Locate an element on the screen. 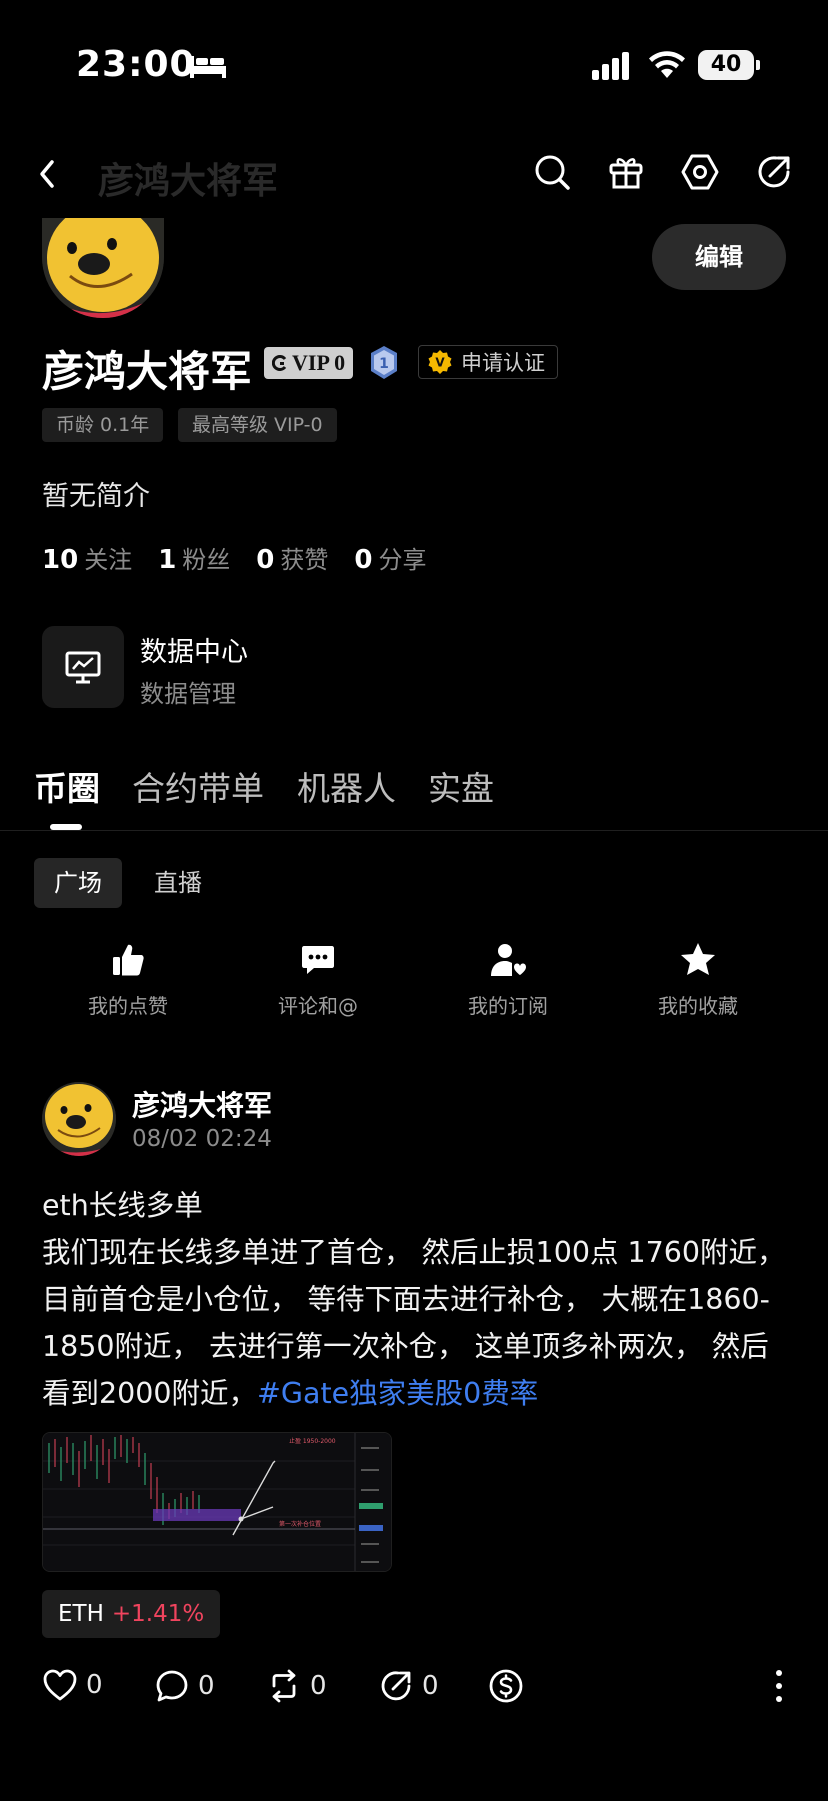 Image resolution: width=828 pixels, height=1801 pixels. search-icon is located at coordinates (552, 172).